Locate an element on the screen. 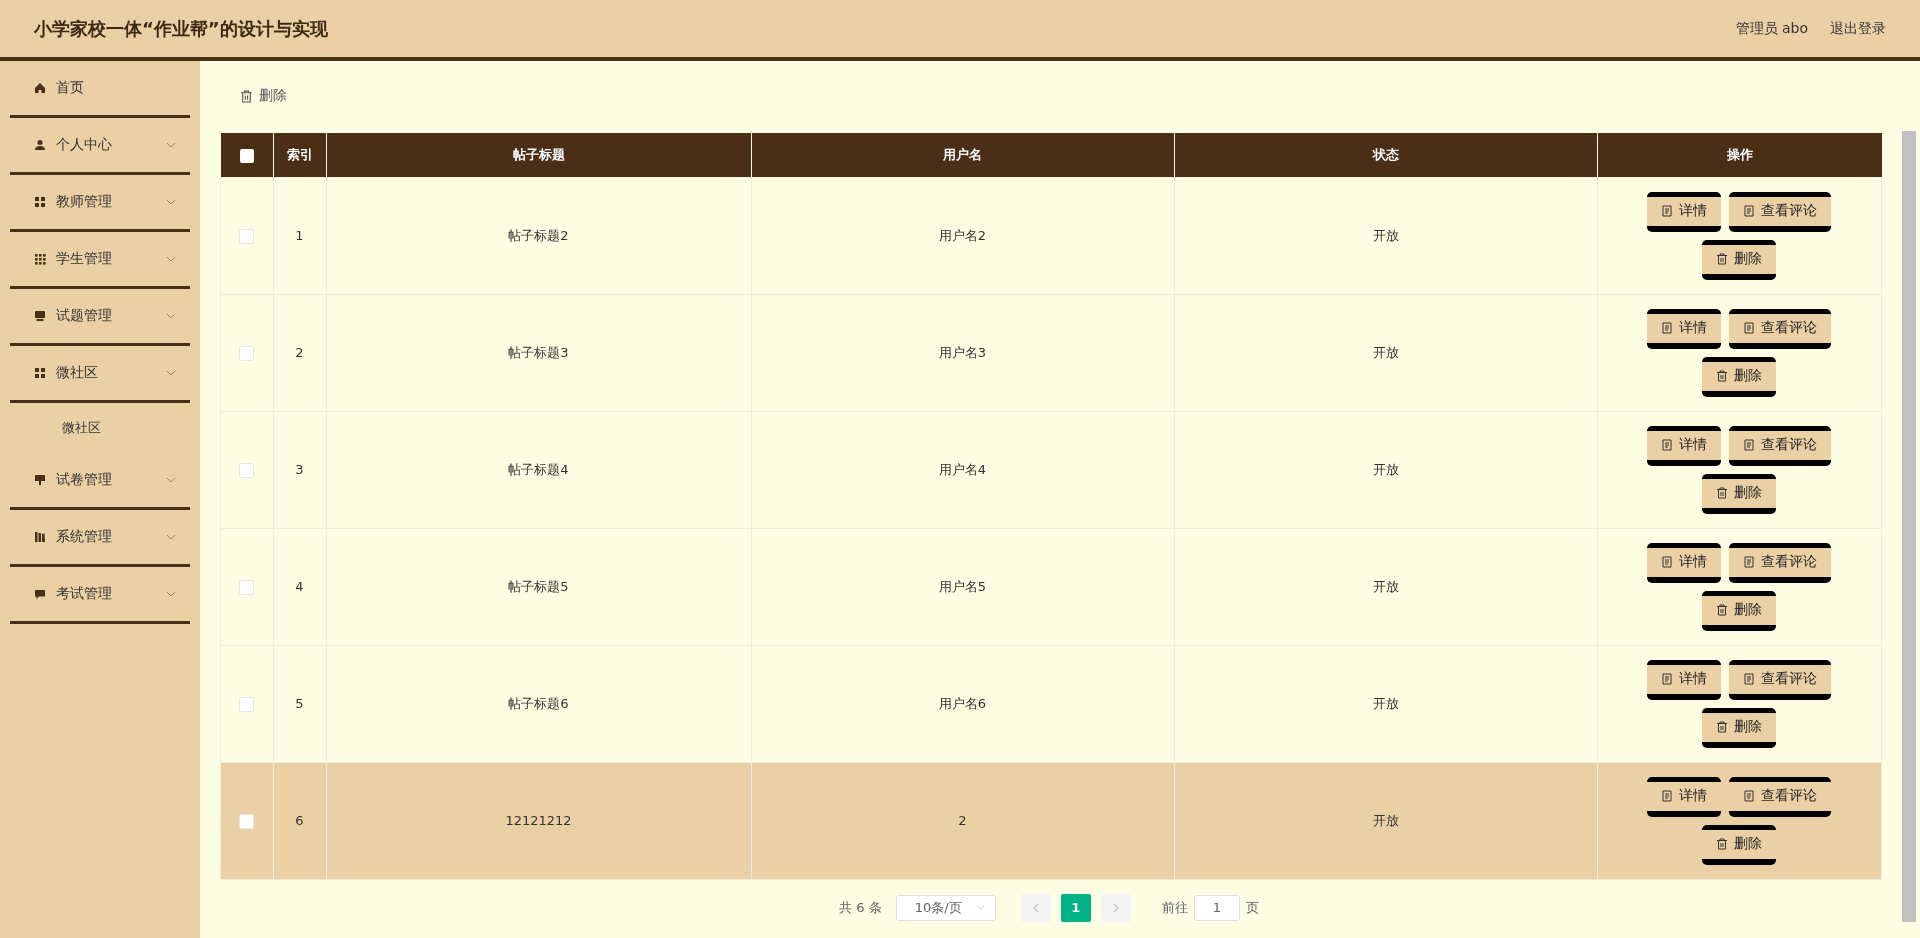  table-cell: 帖子标题3 is located at coordinates (538, 352).